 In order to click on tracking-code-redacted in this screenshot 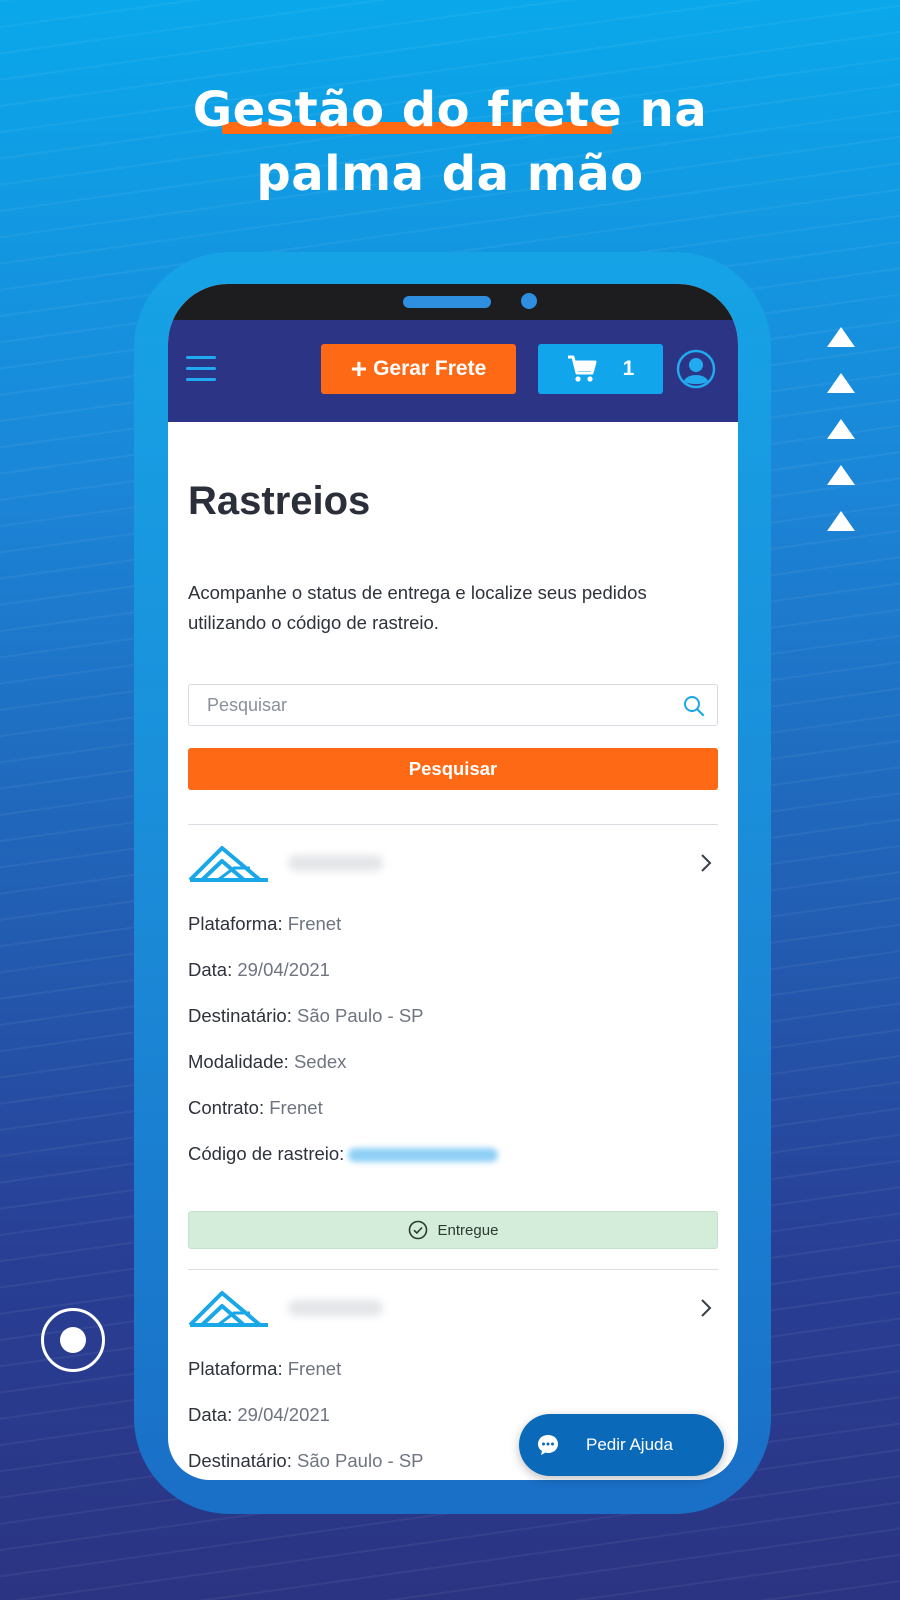, I will do `click(423, 1155)`.